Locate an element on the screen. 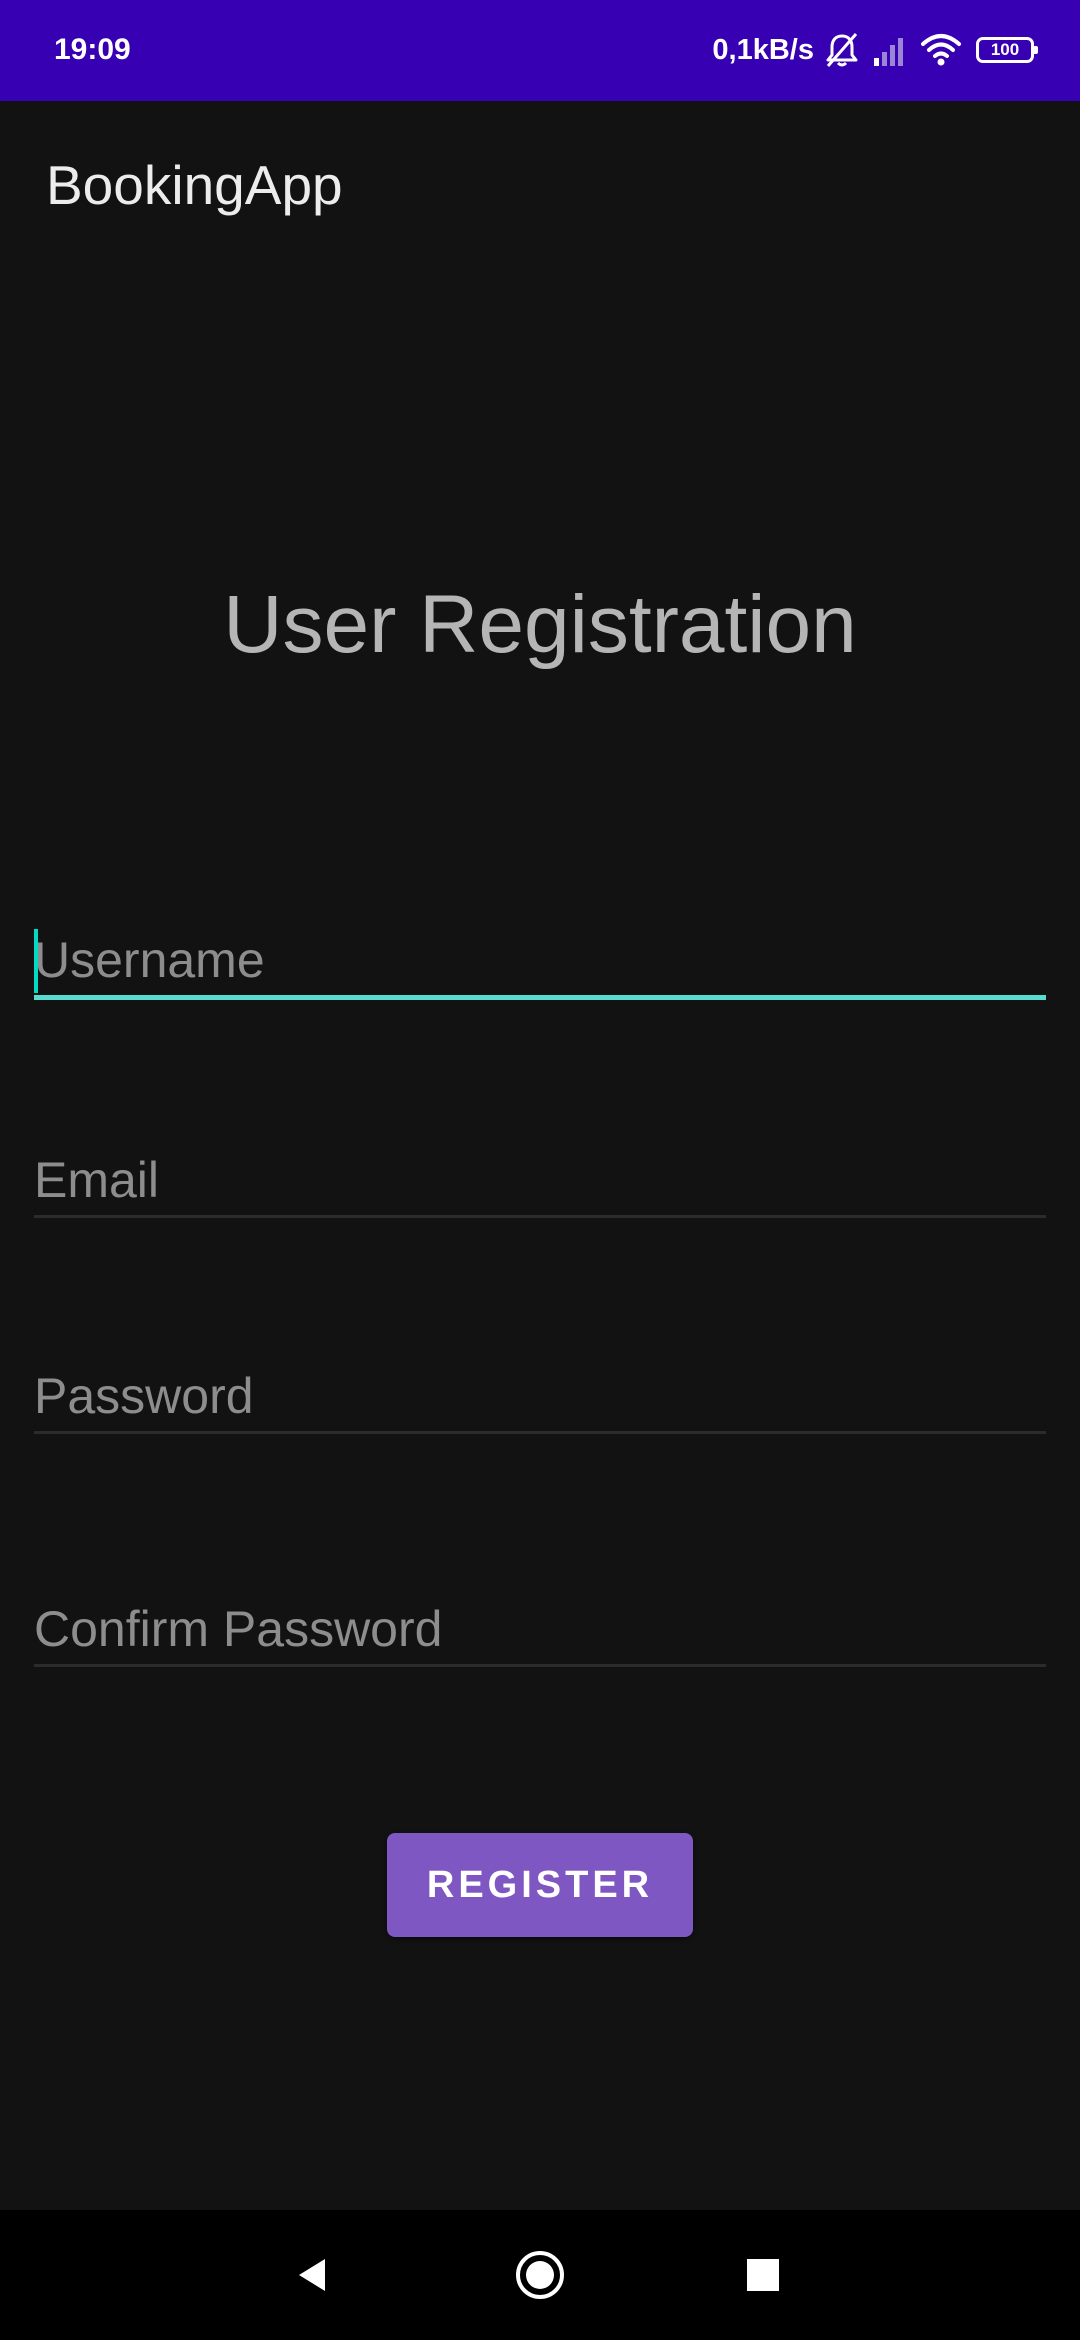  password-input is located at coordinates (540, 1396).